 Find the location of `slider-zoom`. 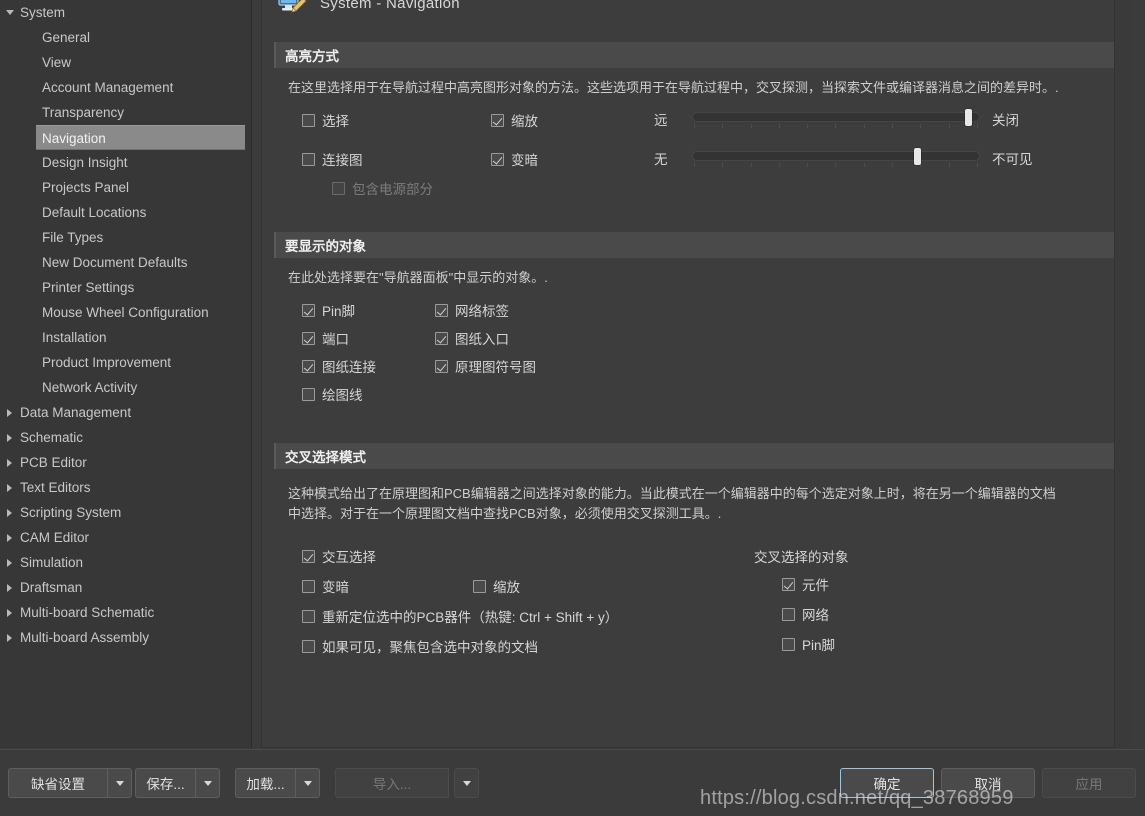

slider-zoom is located at coordinates (836, 119).